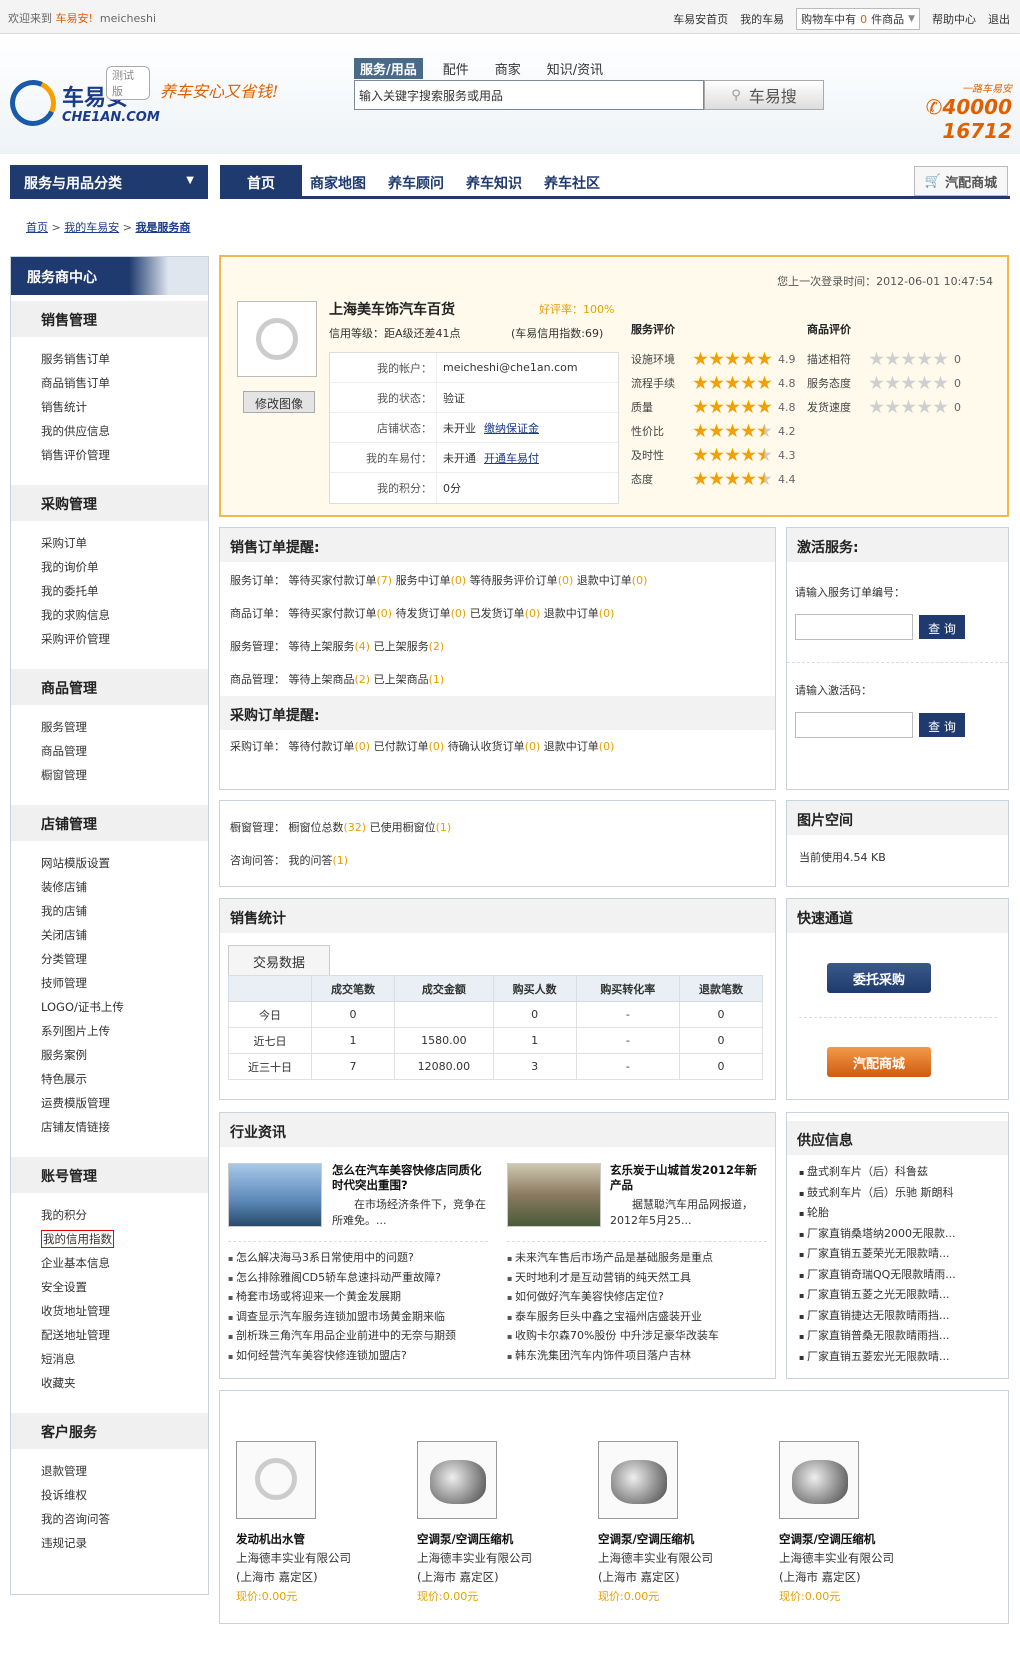  I want to click on sidebar-item: 店铺友情链接, so click(124, 1131).